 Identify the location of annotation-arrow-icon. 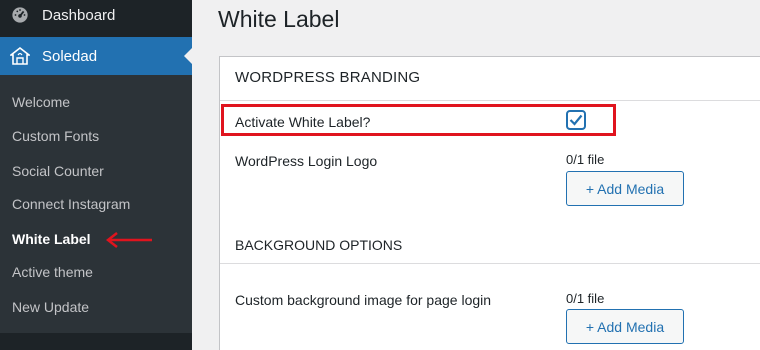
(128, 240).